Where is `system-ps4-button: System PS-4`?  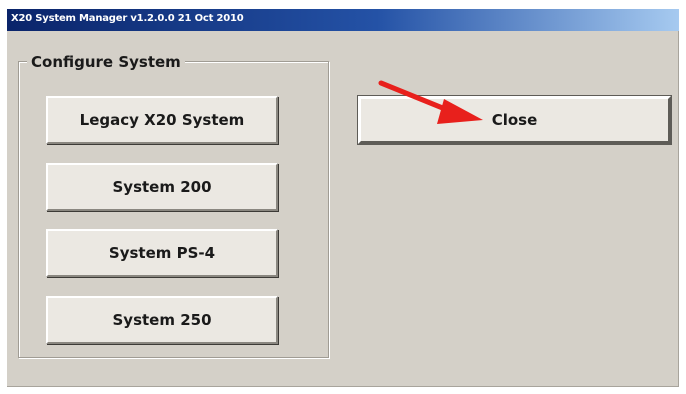
system-ps4-button: System PS-4 is located at coordinates (162, 253).